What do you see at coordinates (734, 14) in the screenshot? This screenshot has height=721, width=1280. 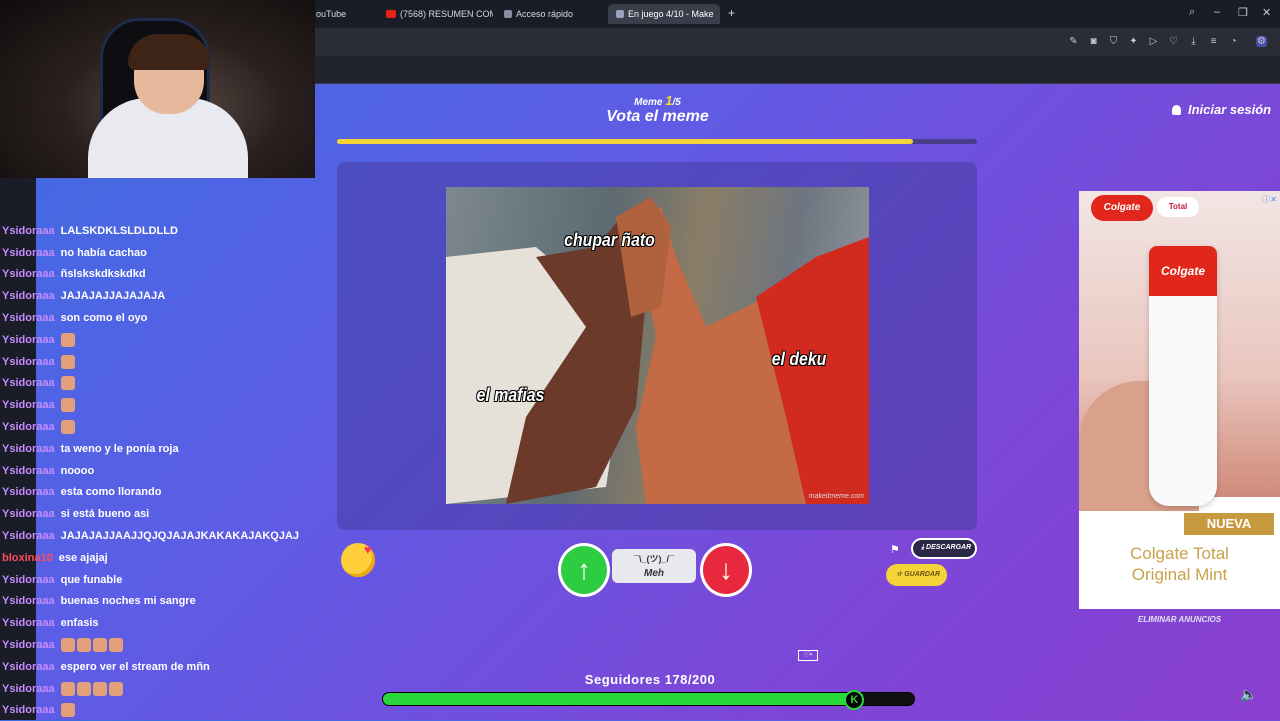 I see `new-tab-button: +` at bounding box center [734, 14].